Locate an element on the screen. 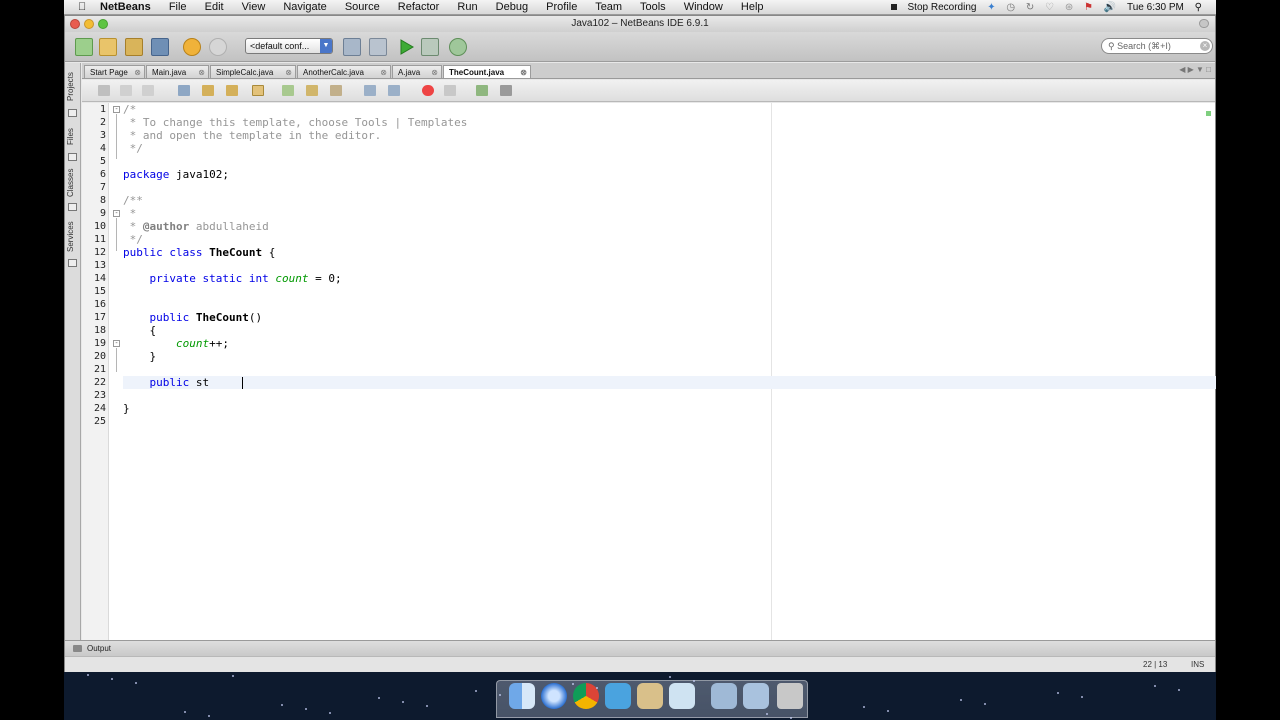 The height and width of the screenshot is (720, 1280). new-file-icon is located at coordinates (84, 47).